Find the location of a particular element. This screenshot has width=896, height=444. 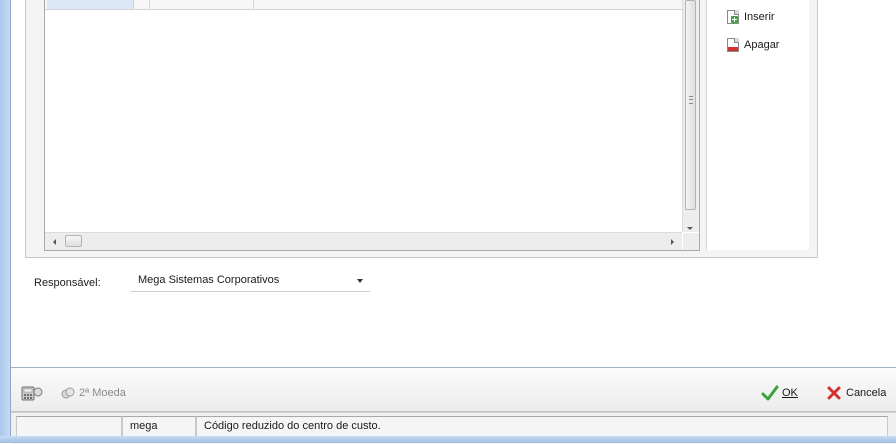

check-icon is located at coordinates (770, 393).